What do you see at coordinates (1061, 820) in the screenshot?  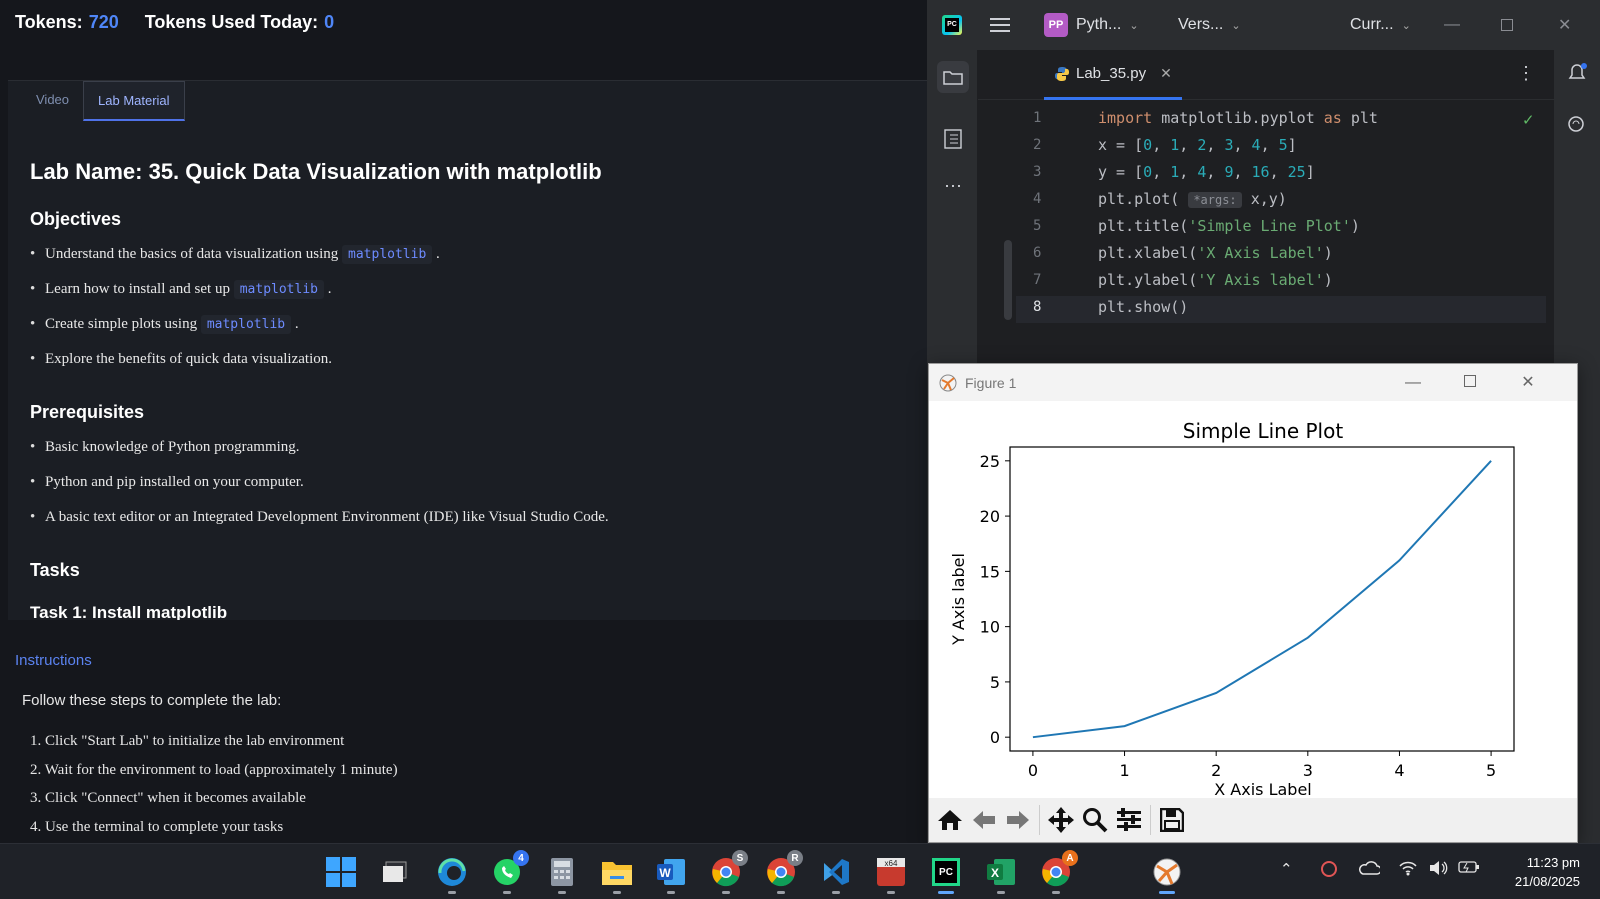 I see `pan-icon` at bounding box center [1061, 820].